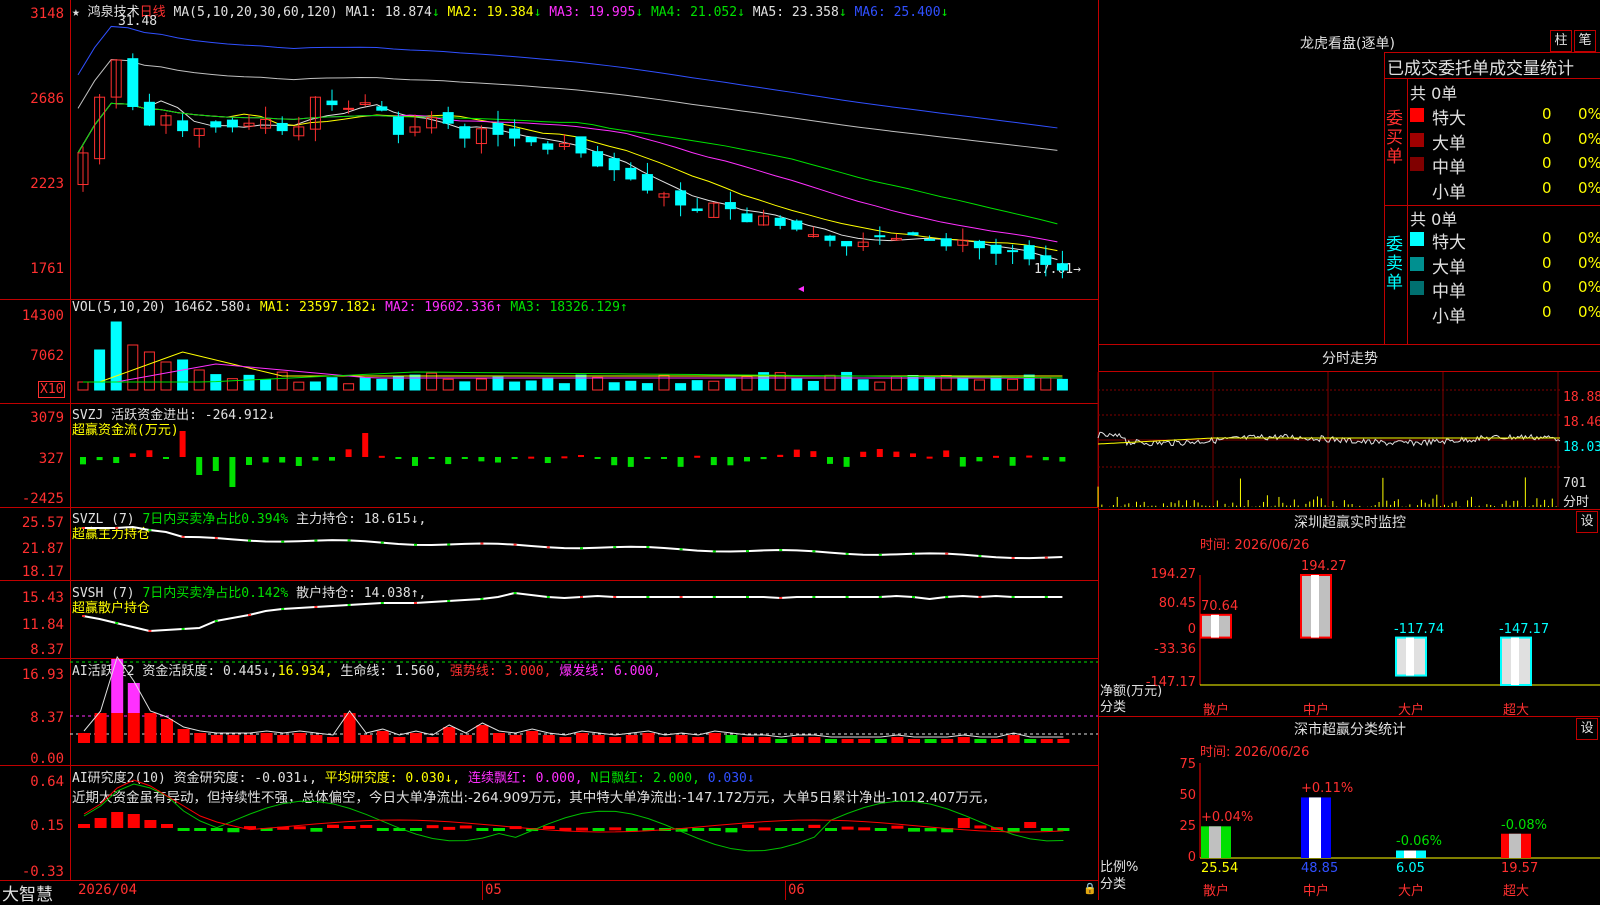  What do you see at coordinates (42, 872) in the screenshot?
I see `ai-research-y-label: -0.33` at bounding box center [42, 872].